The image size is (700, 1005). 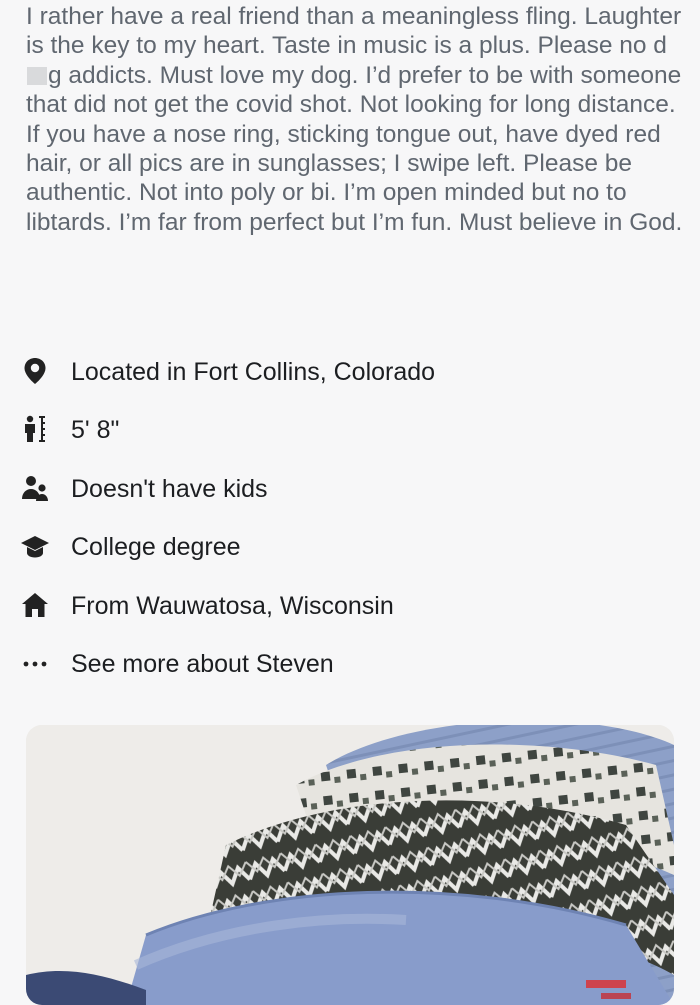 What do you see at coordinates (37, 75) in the screenshot?
I see `redaction-block` at bounding box center [37, 75].